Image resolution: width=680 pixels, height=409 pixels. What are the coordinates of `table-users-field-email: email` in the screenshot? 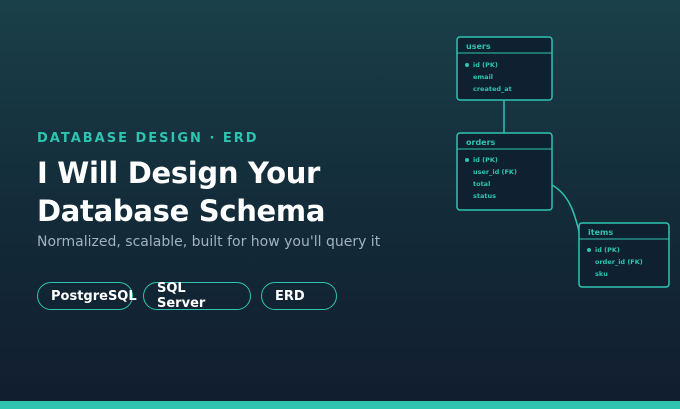 It's located at (483, 77).